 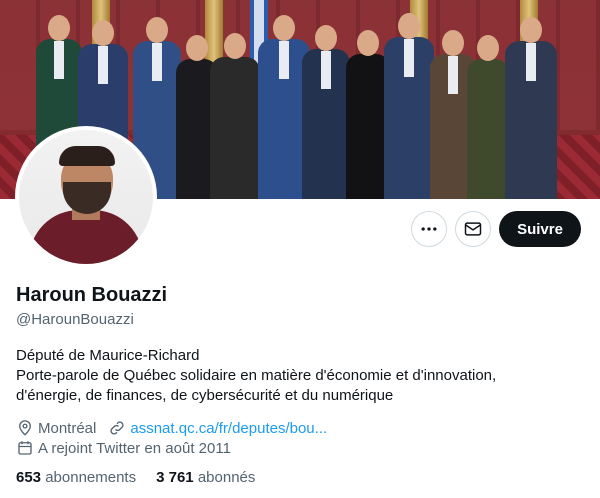 I want to click on followers-label: abonnés, so click(x=226, y=477).